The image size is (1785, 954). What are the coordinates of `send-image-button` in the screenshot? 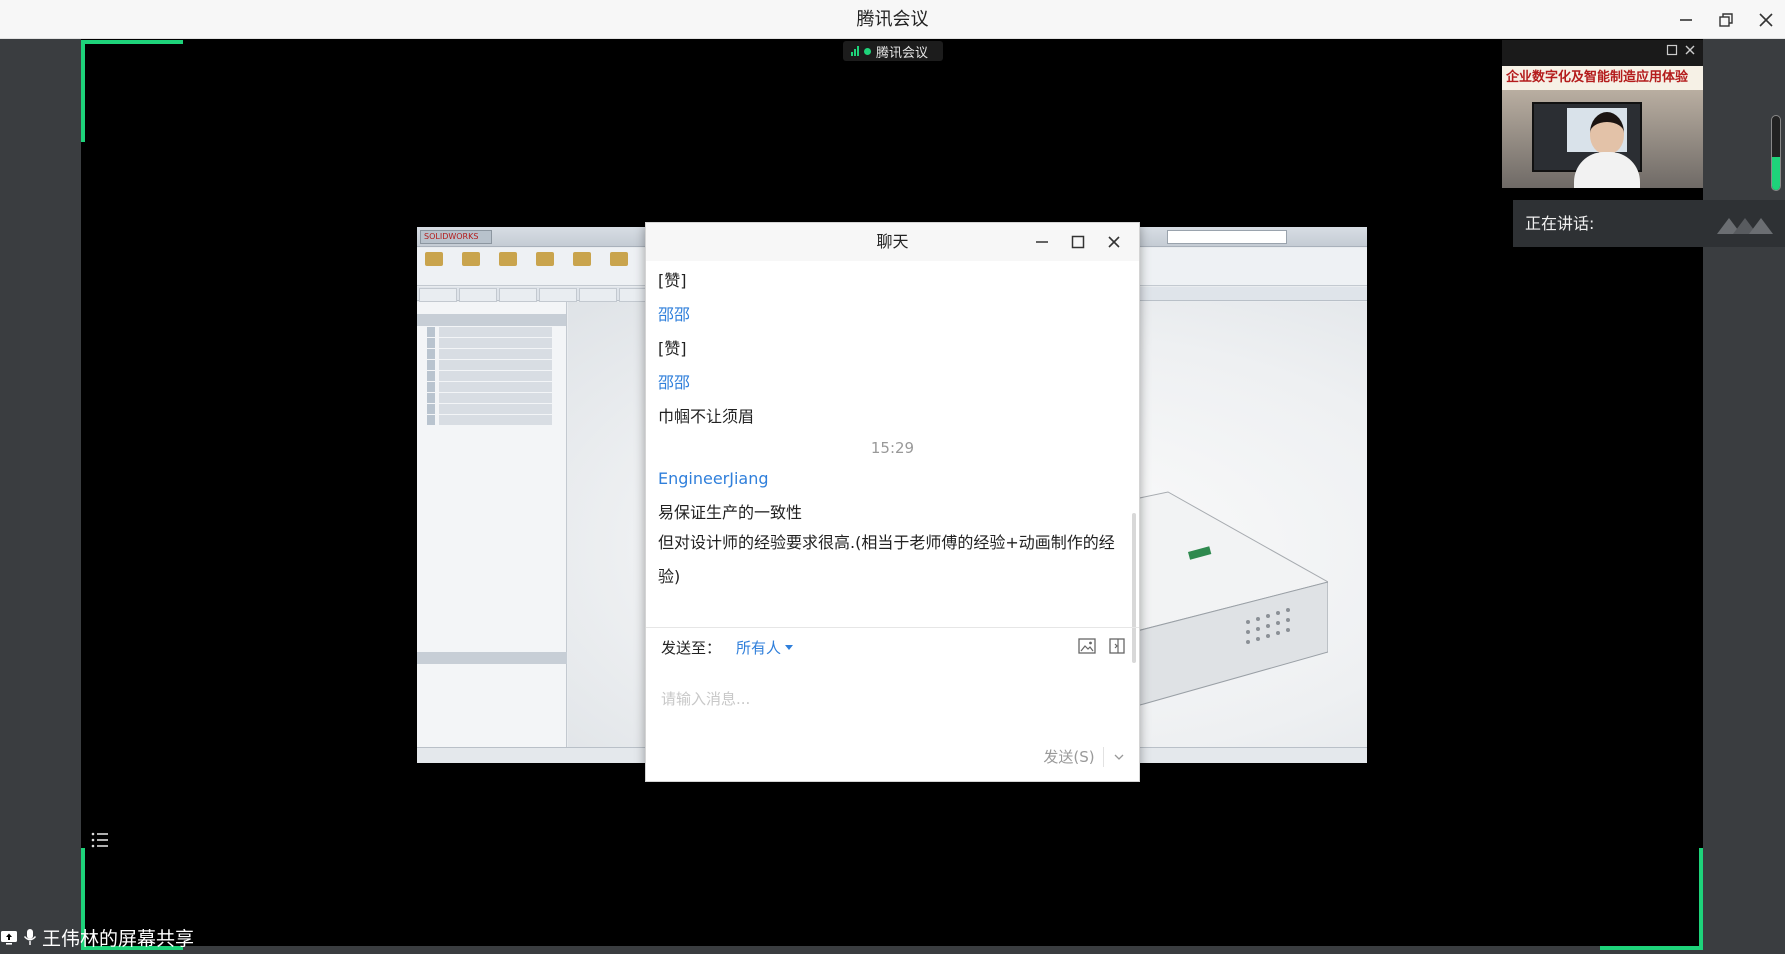 It's located at (1087, 646).